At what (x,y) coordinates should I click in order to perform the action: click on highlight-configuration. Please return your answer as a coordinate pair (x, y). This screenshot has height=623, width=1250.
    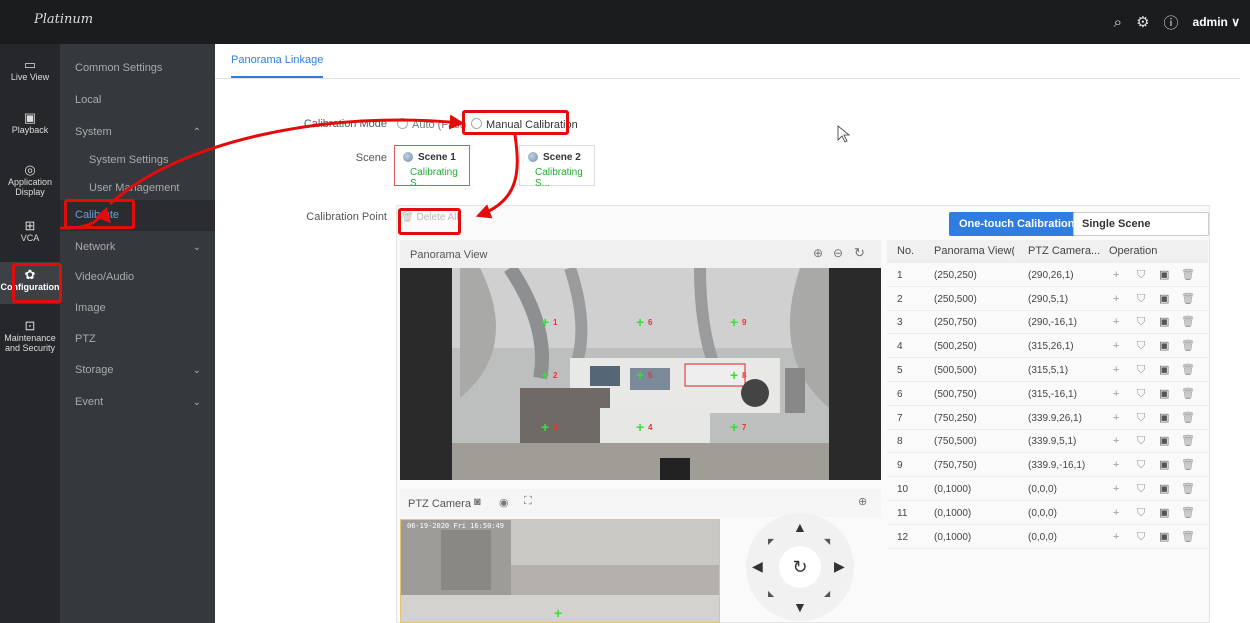
    Looking at the image, I should click on (37, 283).